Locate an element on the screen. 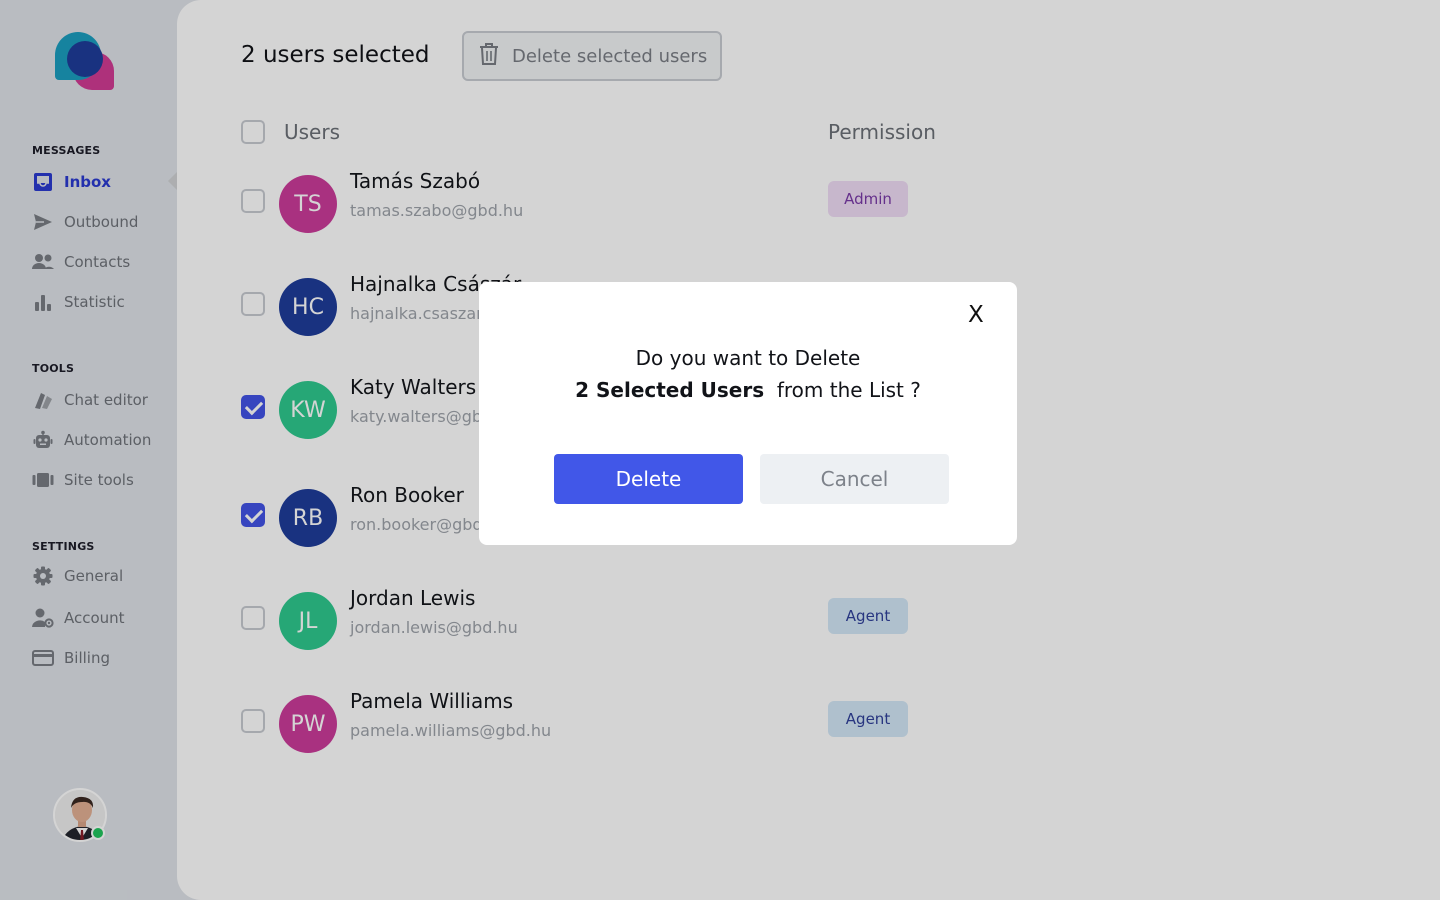  dialog-question-suffix: from the List ? is located at coordinates (848, 390).